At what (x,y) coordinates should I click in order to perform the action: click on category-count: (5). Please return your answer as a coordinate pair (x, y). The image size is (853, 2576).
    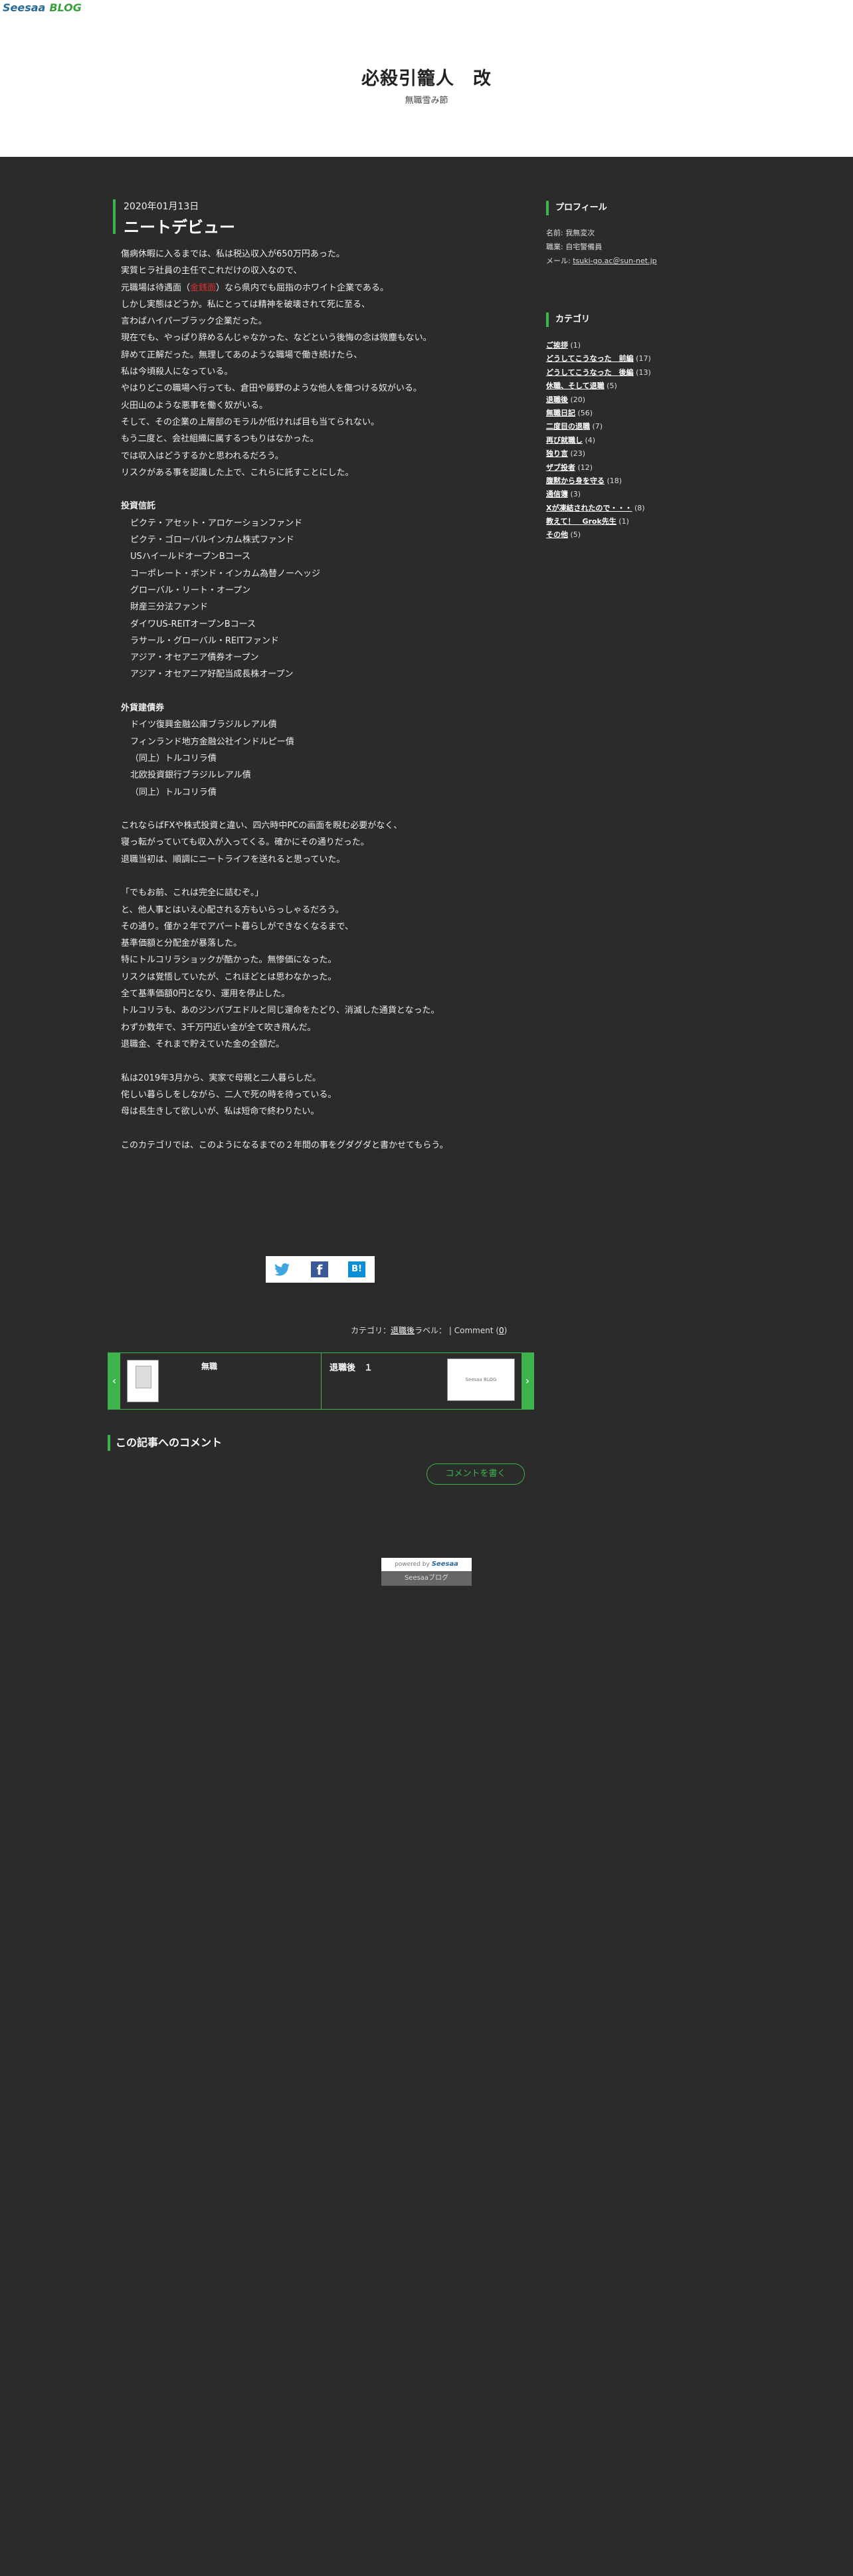
    Looking at the image, I should click on (575, 535).